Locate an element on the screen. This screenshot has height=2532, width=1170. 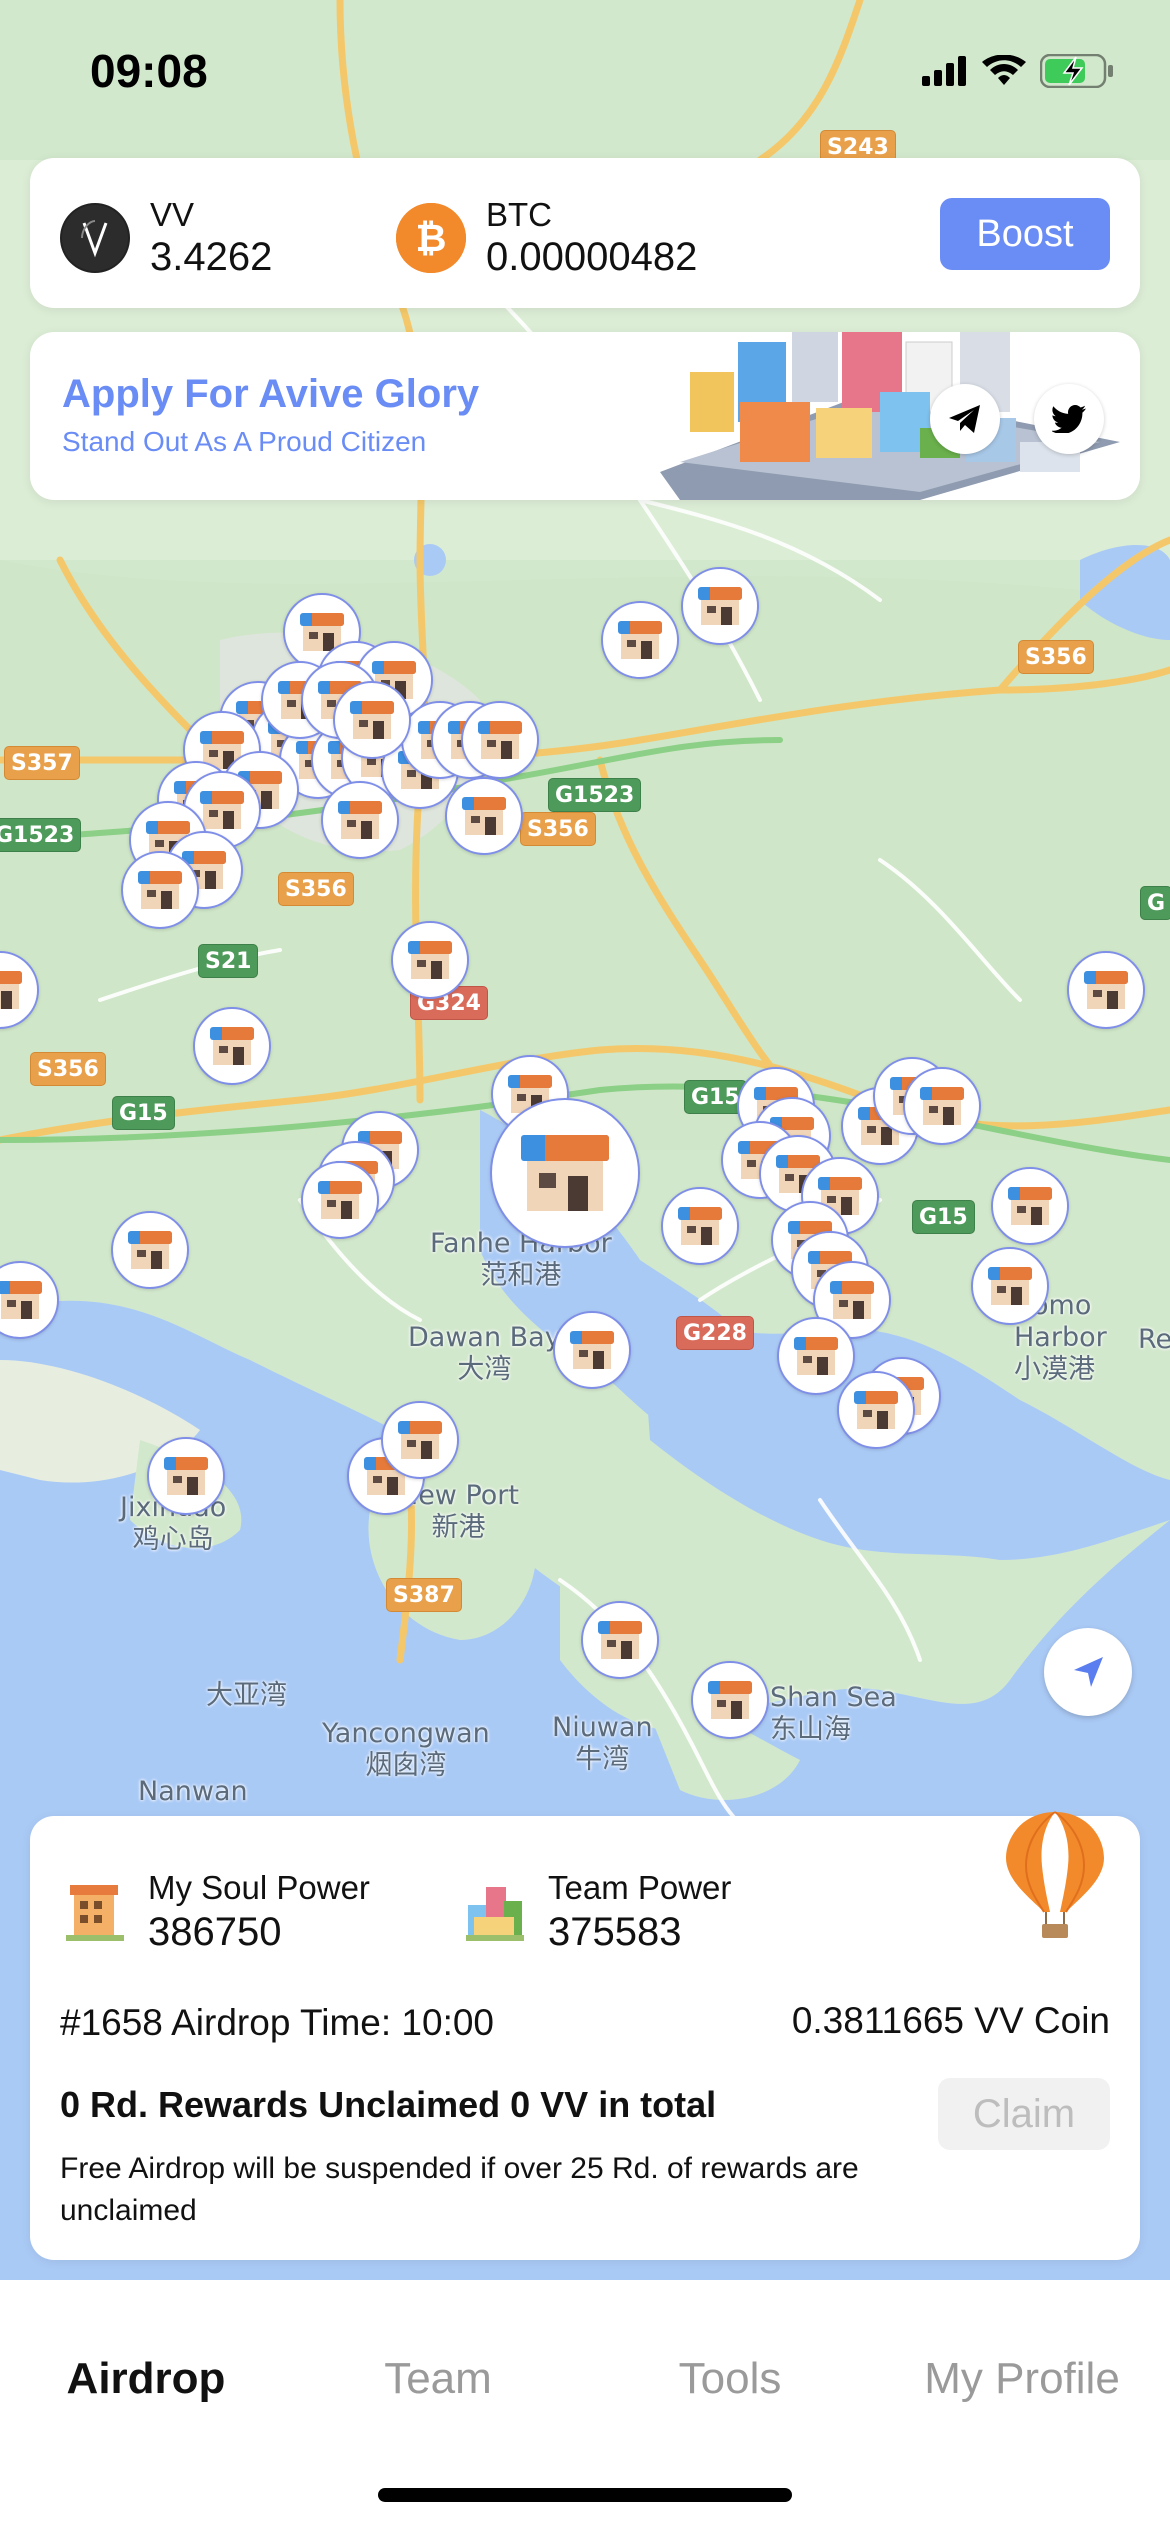
tab-tools: Tools is located at coordinates (730, 2379).